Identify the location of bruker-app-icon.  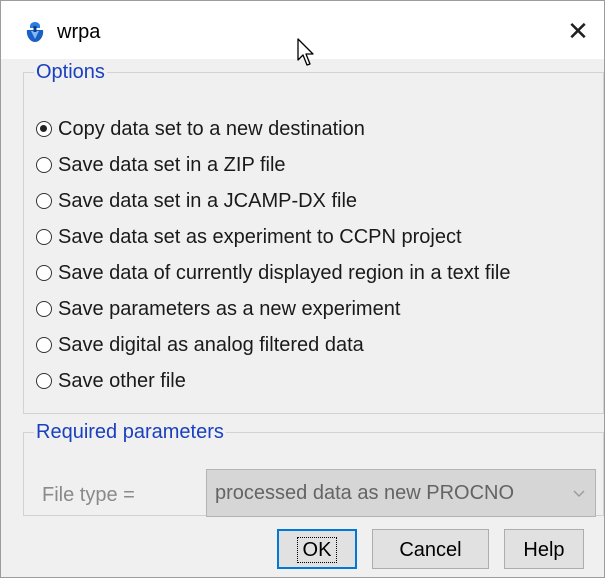
(35, 32).